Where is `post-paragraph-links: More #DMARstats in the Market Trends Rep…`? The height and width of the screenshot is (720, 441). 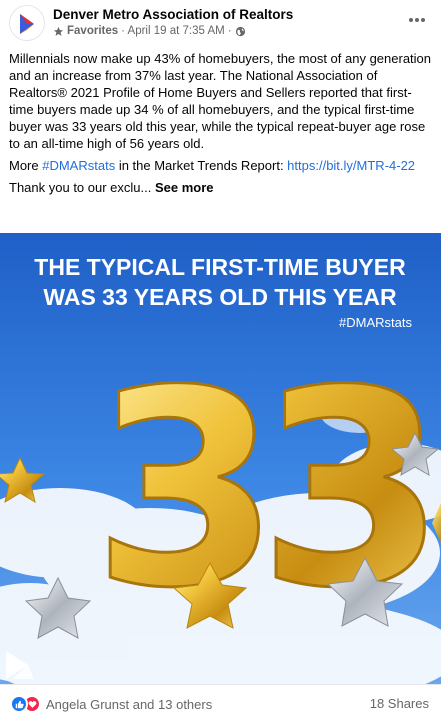
post-paragraph-links: More #DMARstats in the Market Trends Rep… is located at coordinates (221, 165).